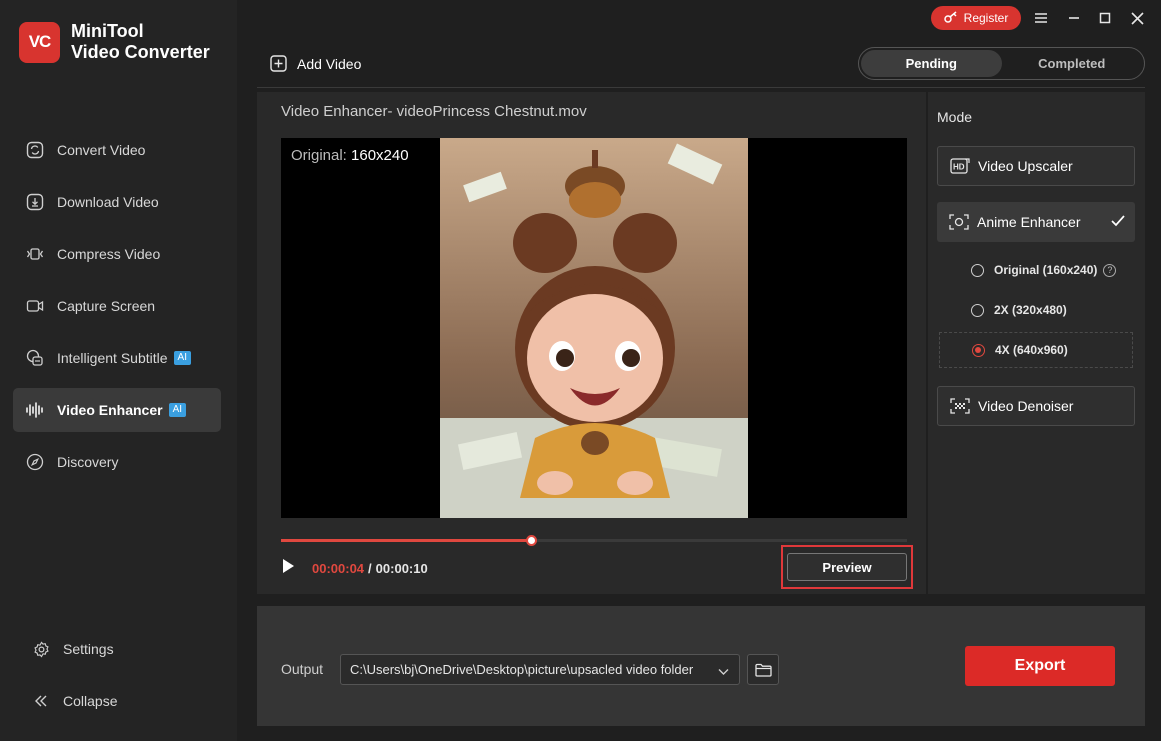  What do you see at coordinates (278, 63) in the screenshot?
I see `add-icon` at bounding box center [278, 63].